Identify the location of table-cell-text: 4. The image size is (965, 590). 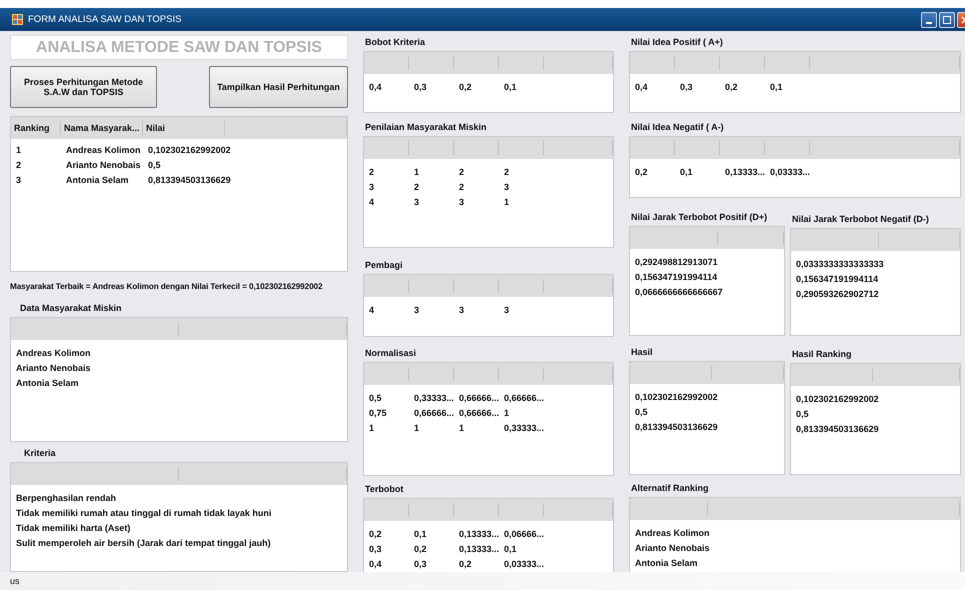
(372, 201).